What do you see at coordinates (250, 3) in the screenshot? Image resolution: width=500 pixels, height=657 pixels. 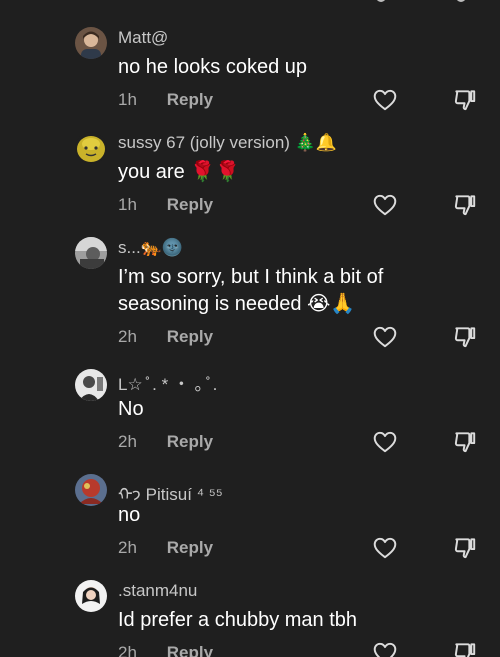 I see `previous-comment-remnant` at bounding box center [250, 3].